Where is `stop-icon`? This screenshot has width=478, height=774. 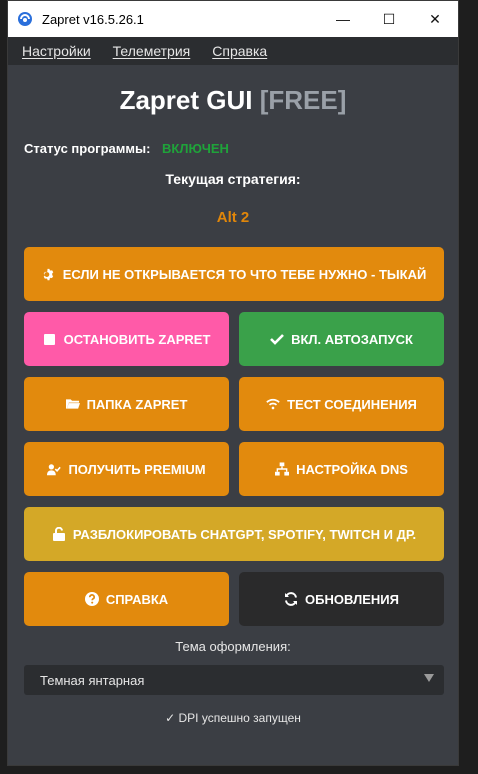 stop-icon is located at coordinates (50, 339).